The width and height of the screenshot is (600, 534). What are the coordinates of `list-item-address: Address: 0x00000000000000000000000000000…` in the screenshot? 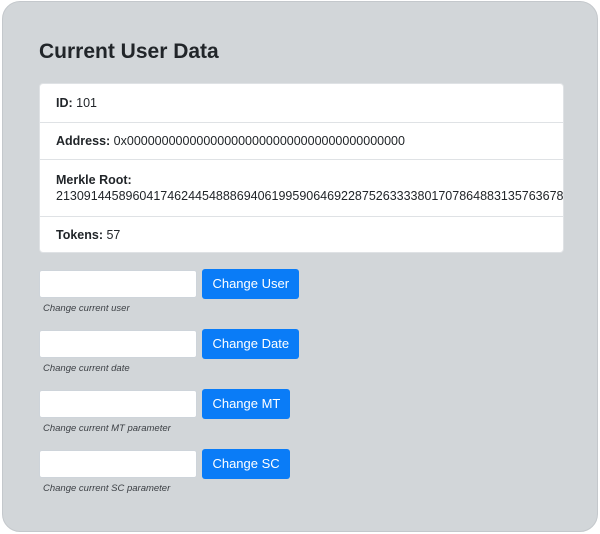 It's located at (301, 140).